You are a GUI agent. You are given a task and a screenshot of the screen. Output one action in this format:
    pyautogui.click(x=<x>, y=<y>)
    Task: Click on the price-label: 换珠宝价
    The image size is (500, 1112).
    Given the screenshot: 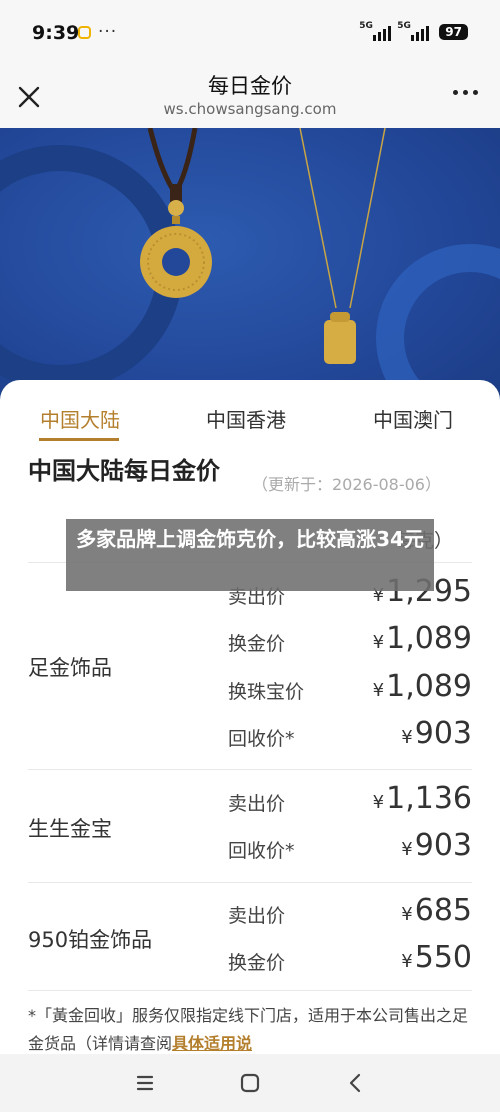 What is the action you would take?
    pyautogui.click(x=266, y=692)
    